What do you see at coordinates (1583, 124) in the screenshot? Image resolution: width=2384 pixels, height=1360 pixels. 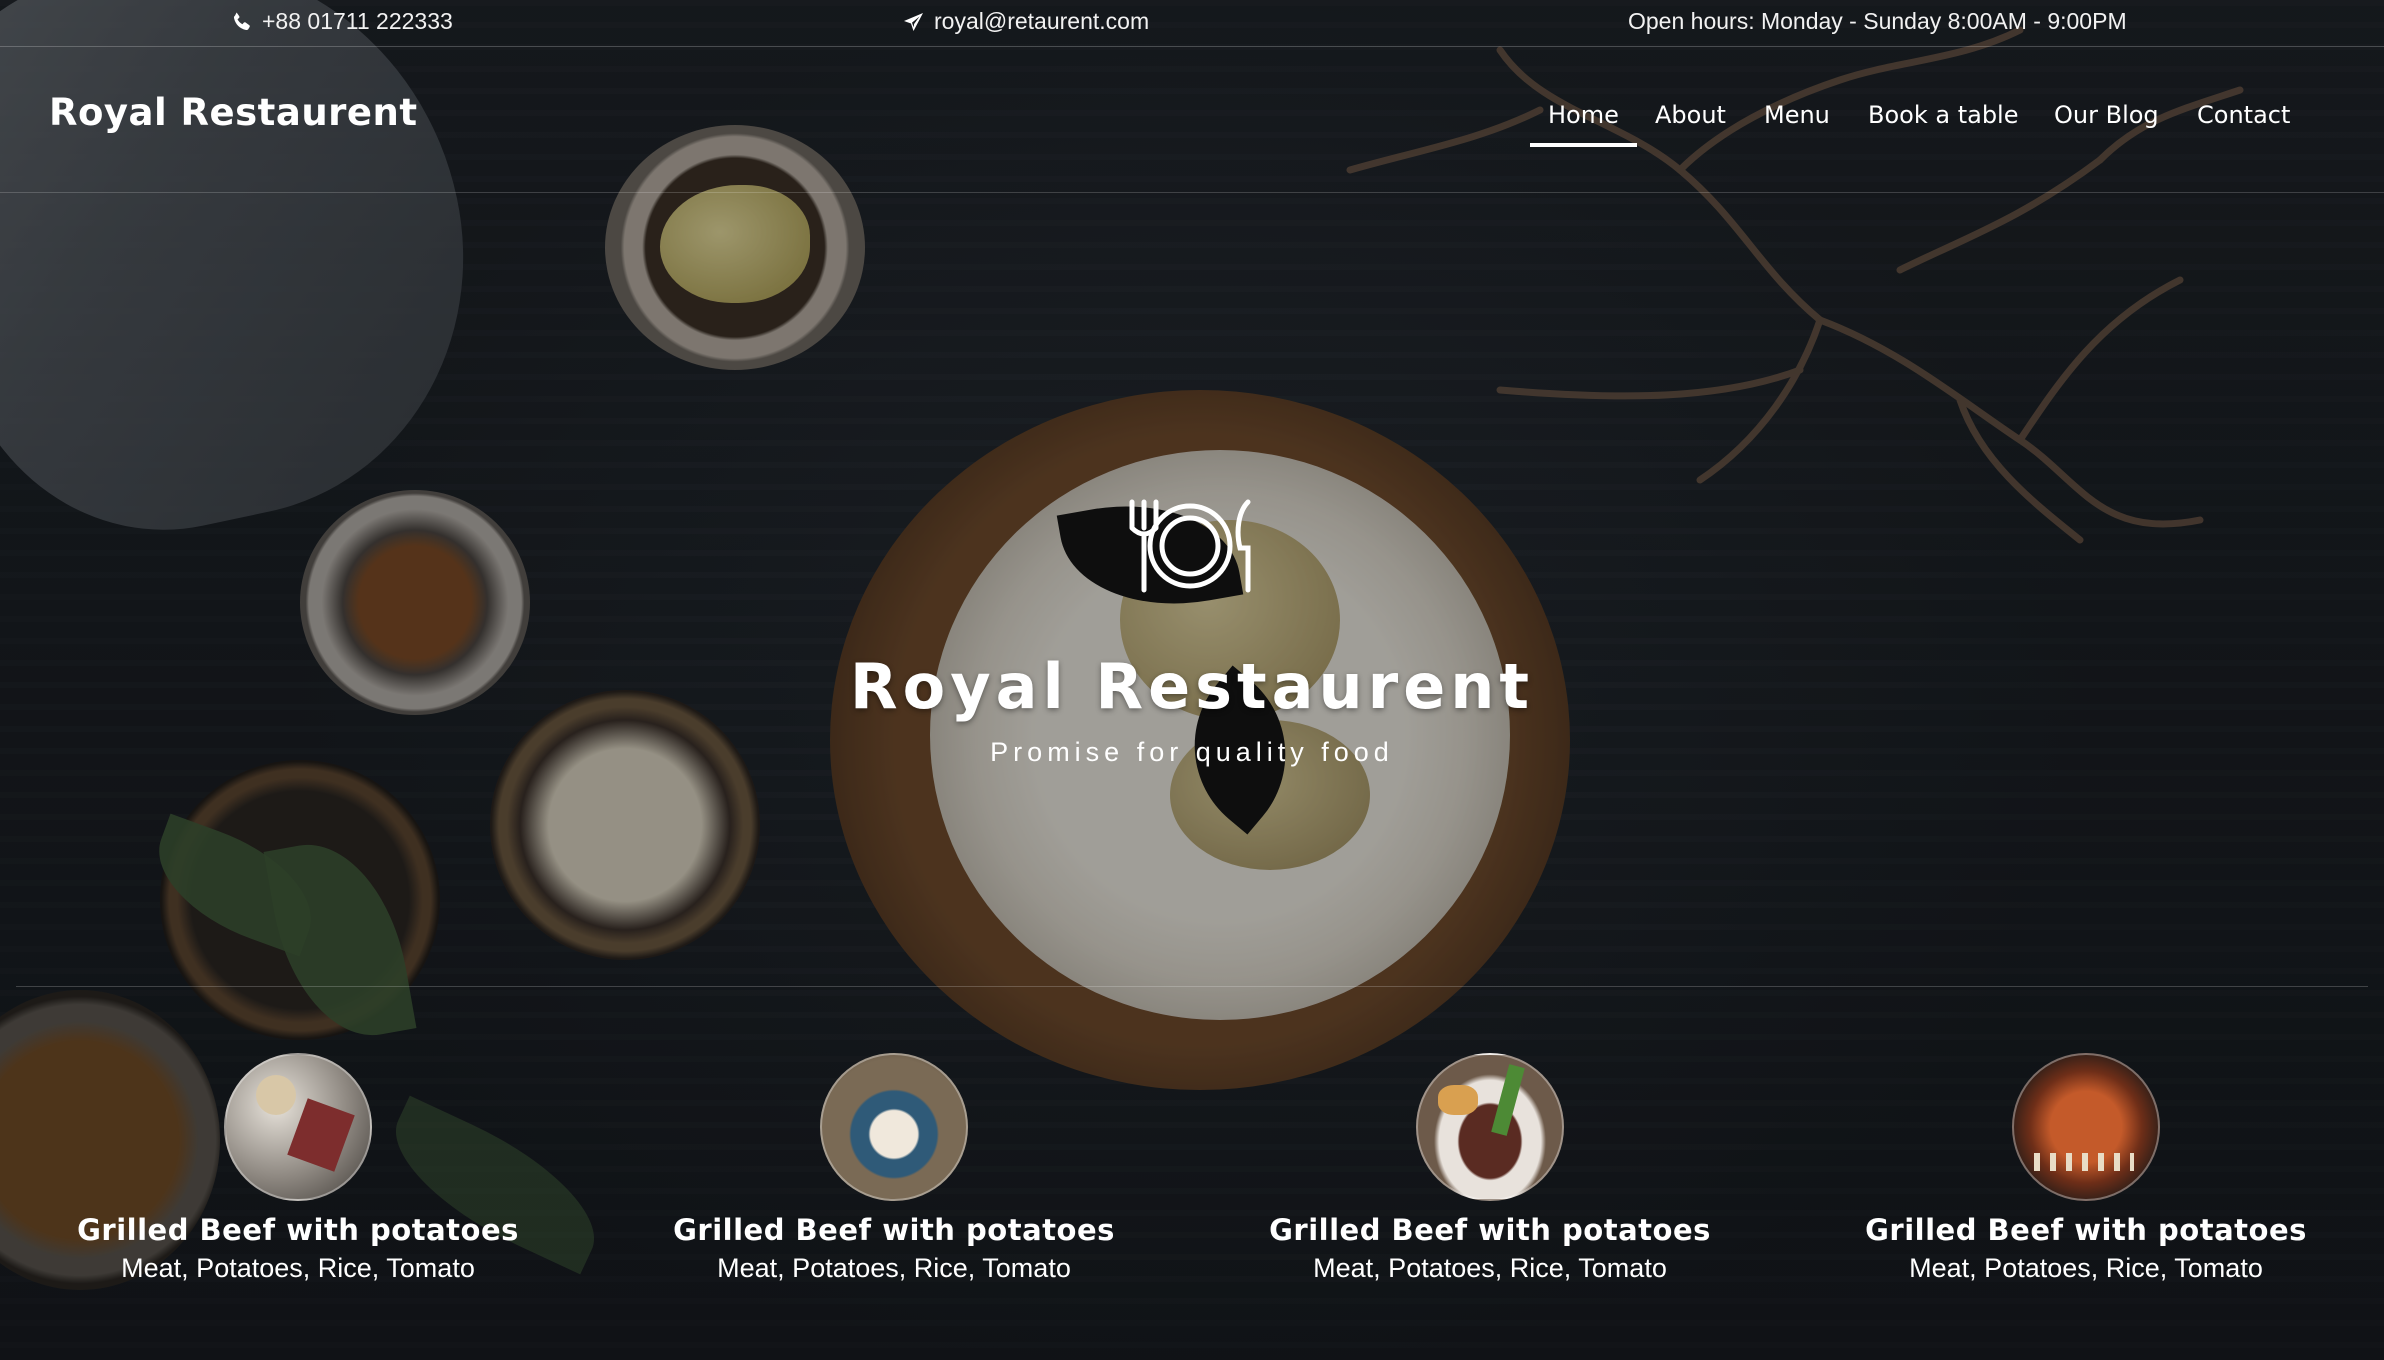 I see `nav-home: Home` at bounding box center [1583, 124].